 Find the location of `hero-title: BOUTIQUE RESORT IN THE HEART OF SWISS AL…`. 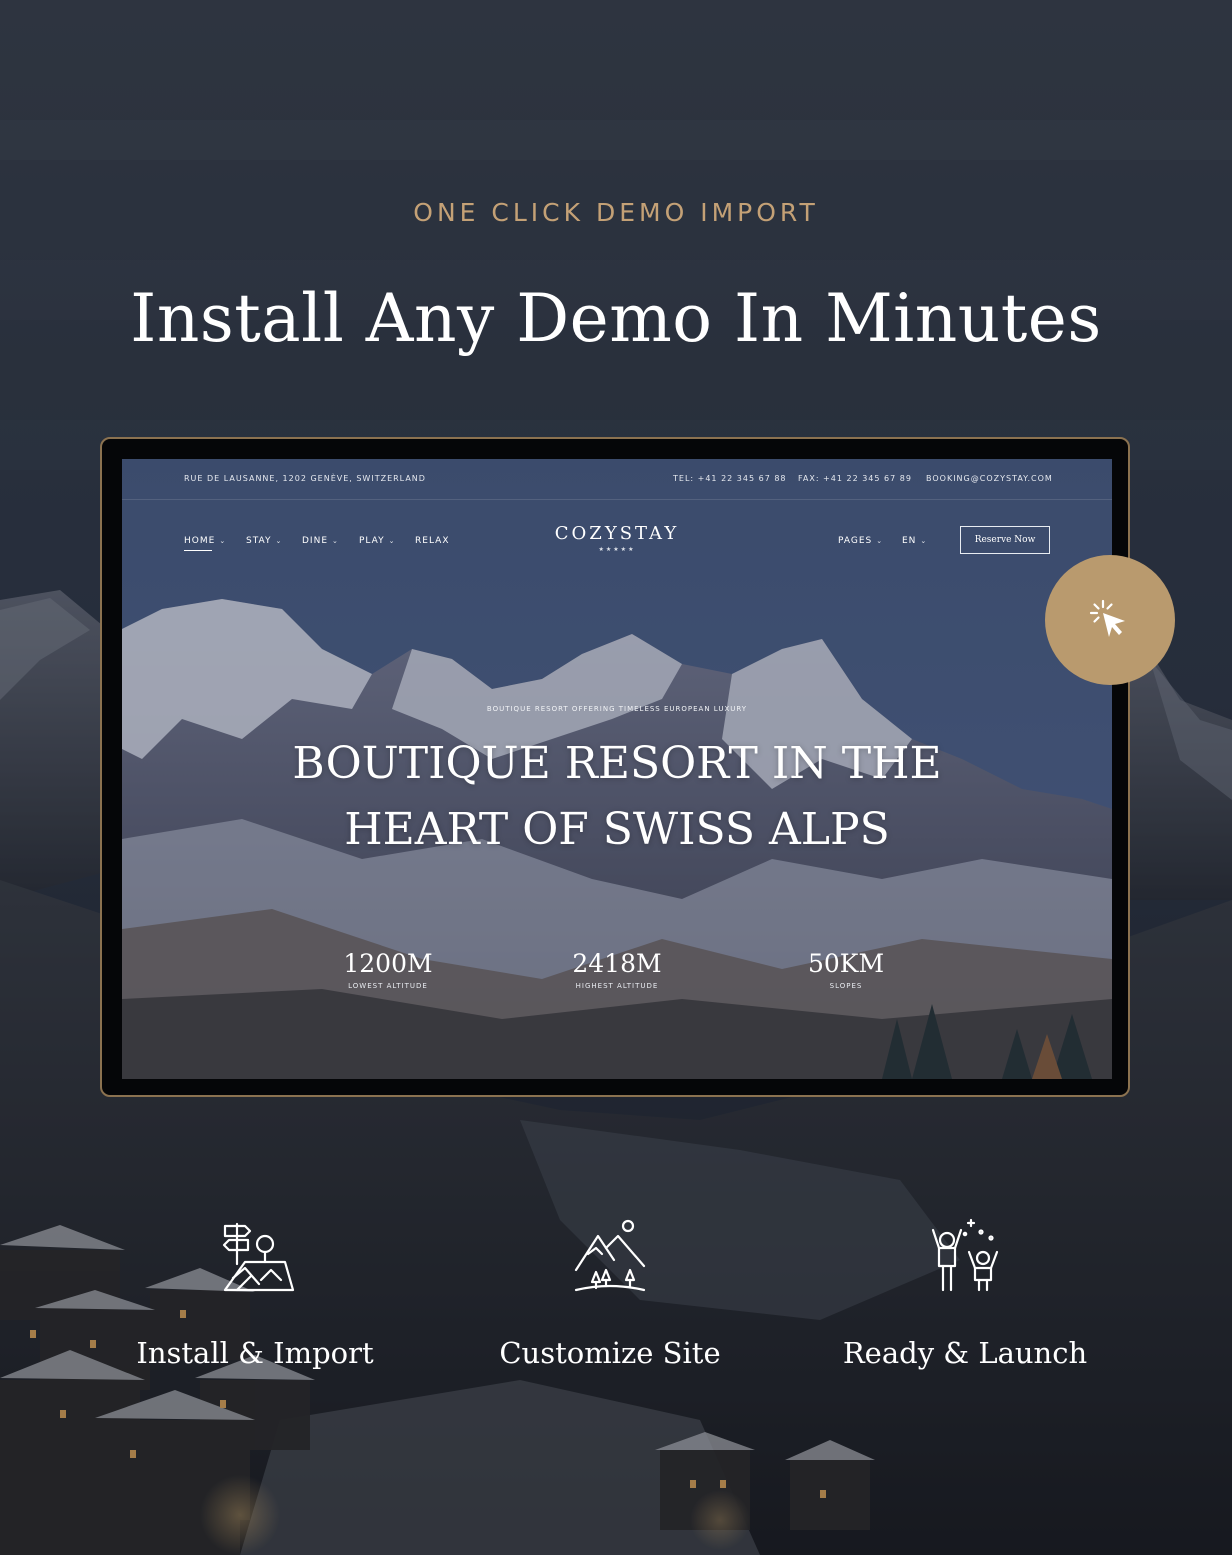

hero-title: BOUTIQUE RESORT IN THE HEART OF SWISS AL… is located at coordinates (617, 797).